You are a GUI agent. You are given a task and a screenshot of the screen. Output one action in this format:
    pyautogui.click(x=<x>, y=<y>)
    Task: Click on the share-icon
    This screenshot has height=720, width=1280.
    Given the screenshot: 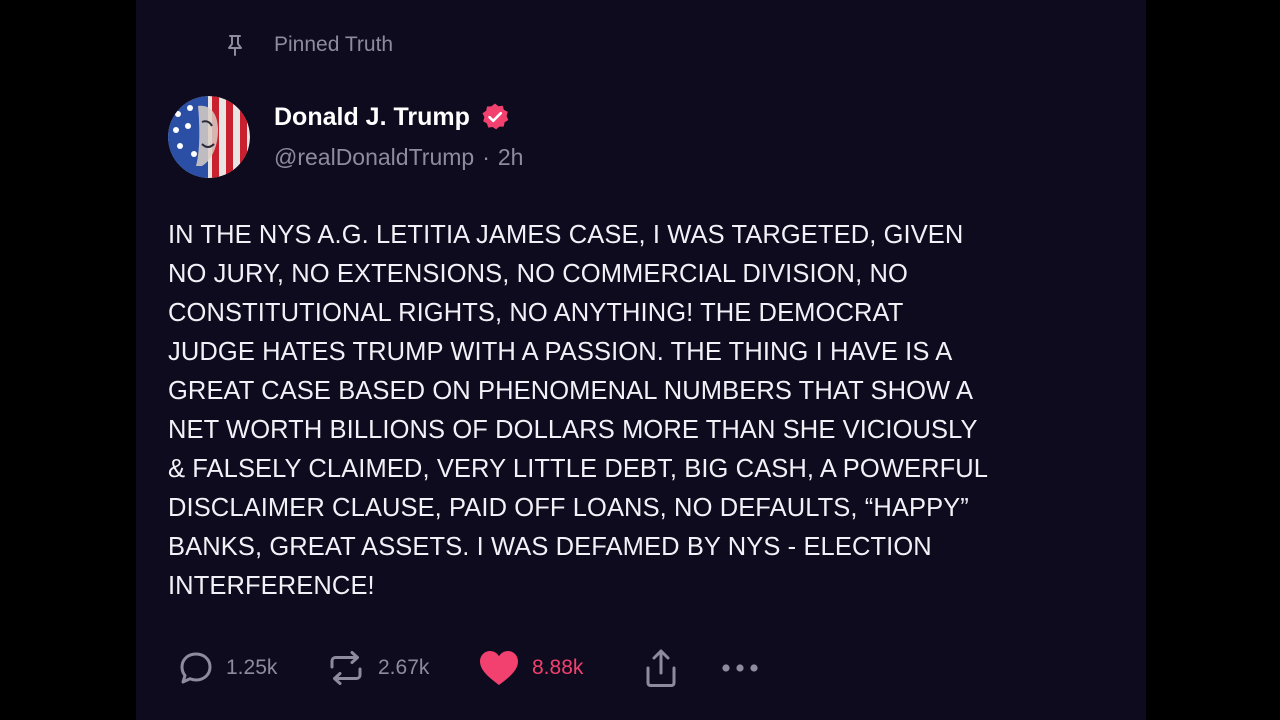 What is the action you would take?
    pyautogui.click(x=661, y=668)
    